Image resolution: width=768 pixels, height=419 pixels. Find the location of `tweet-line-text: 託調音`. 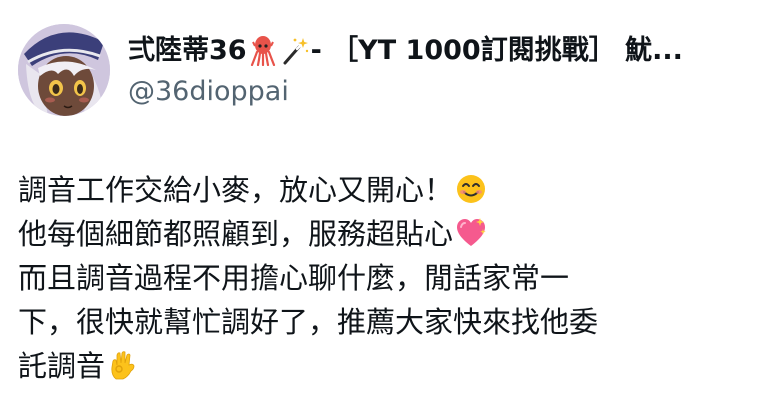

tweet-line-text: 託調音 is located at coordinates (62, 366).